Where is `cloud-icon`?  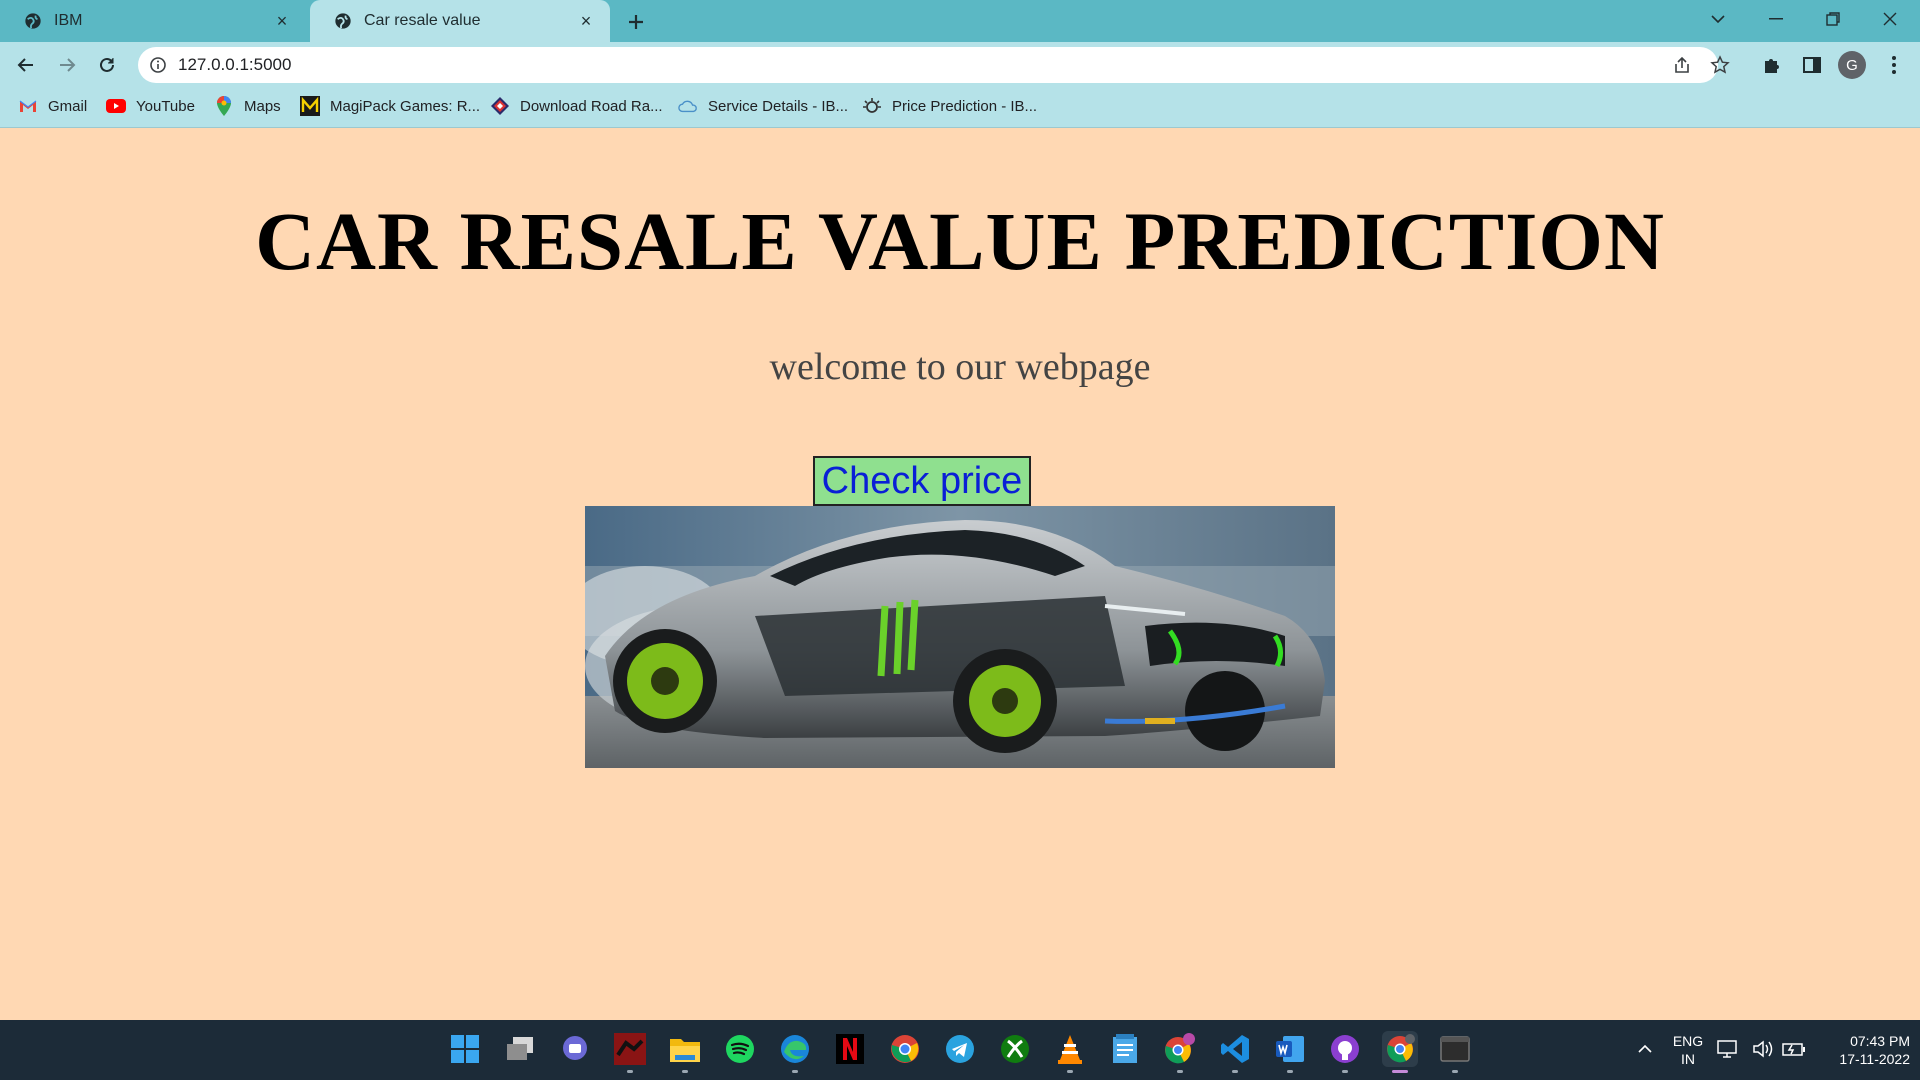 cloud-icon is located at coordinates (688, 106).